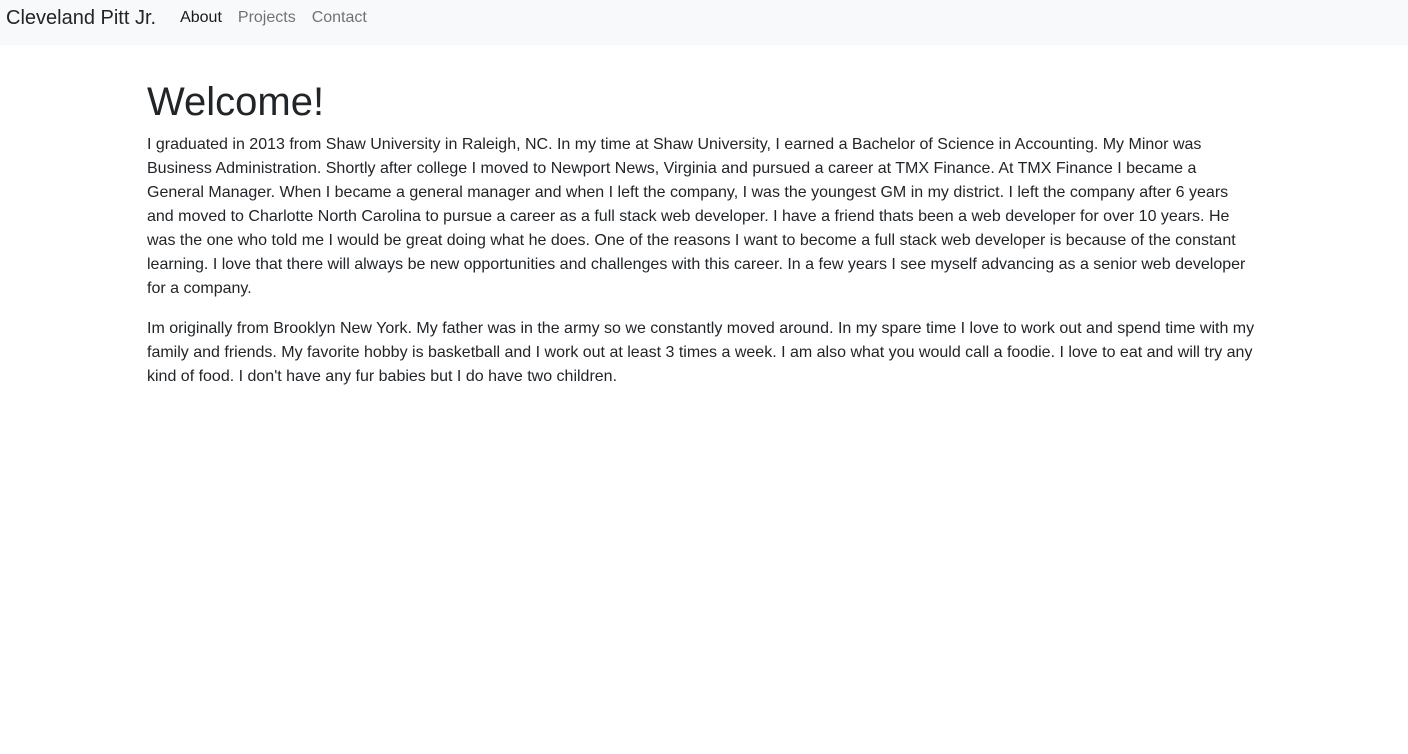 The width and height of the screenshot is (1408, 754). I want to click on nav-links: About Projects Contact, so click(277, 18).